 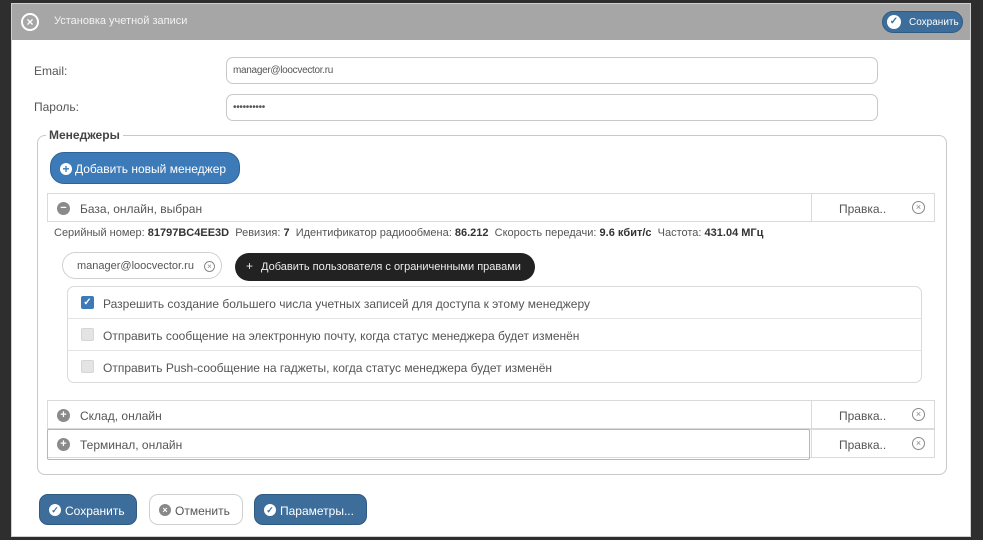 I want to click on radio-id-label: Идентификатор радиообмена:, so click(x=373, y=233).